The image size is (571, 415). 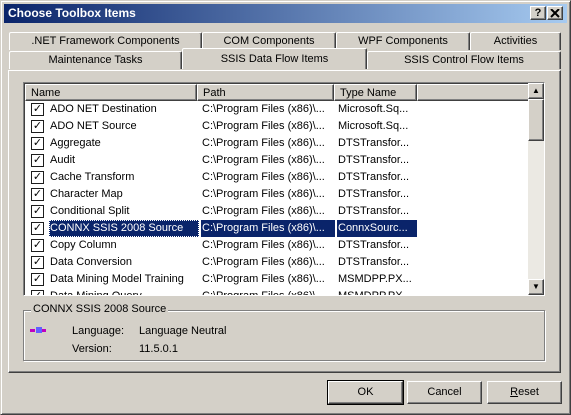 What do you see at coordinates (93, 126) in the screenshot?
I see `item-name: ADO NET Source` at bounding box center [93, 126].